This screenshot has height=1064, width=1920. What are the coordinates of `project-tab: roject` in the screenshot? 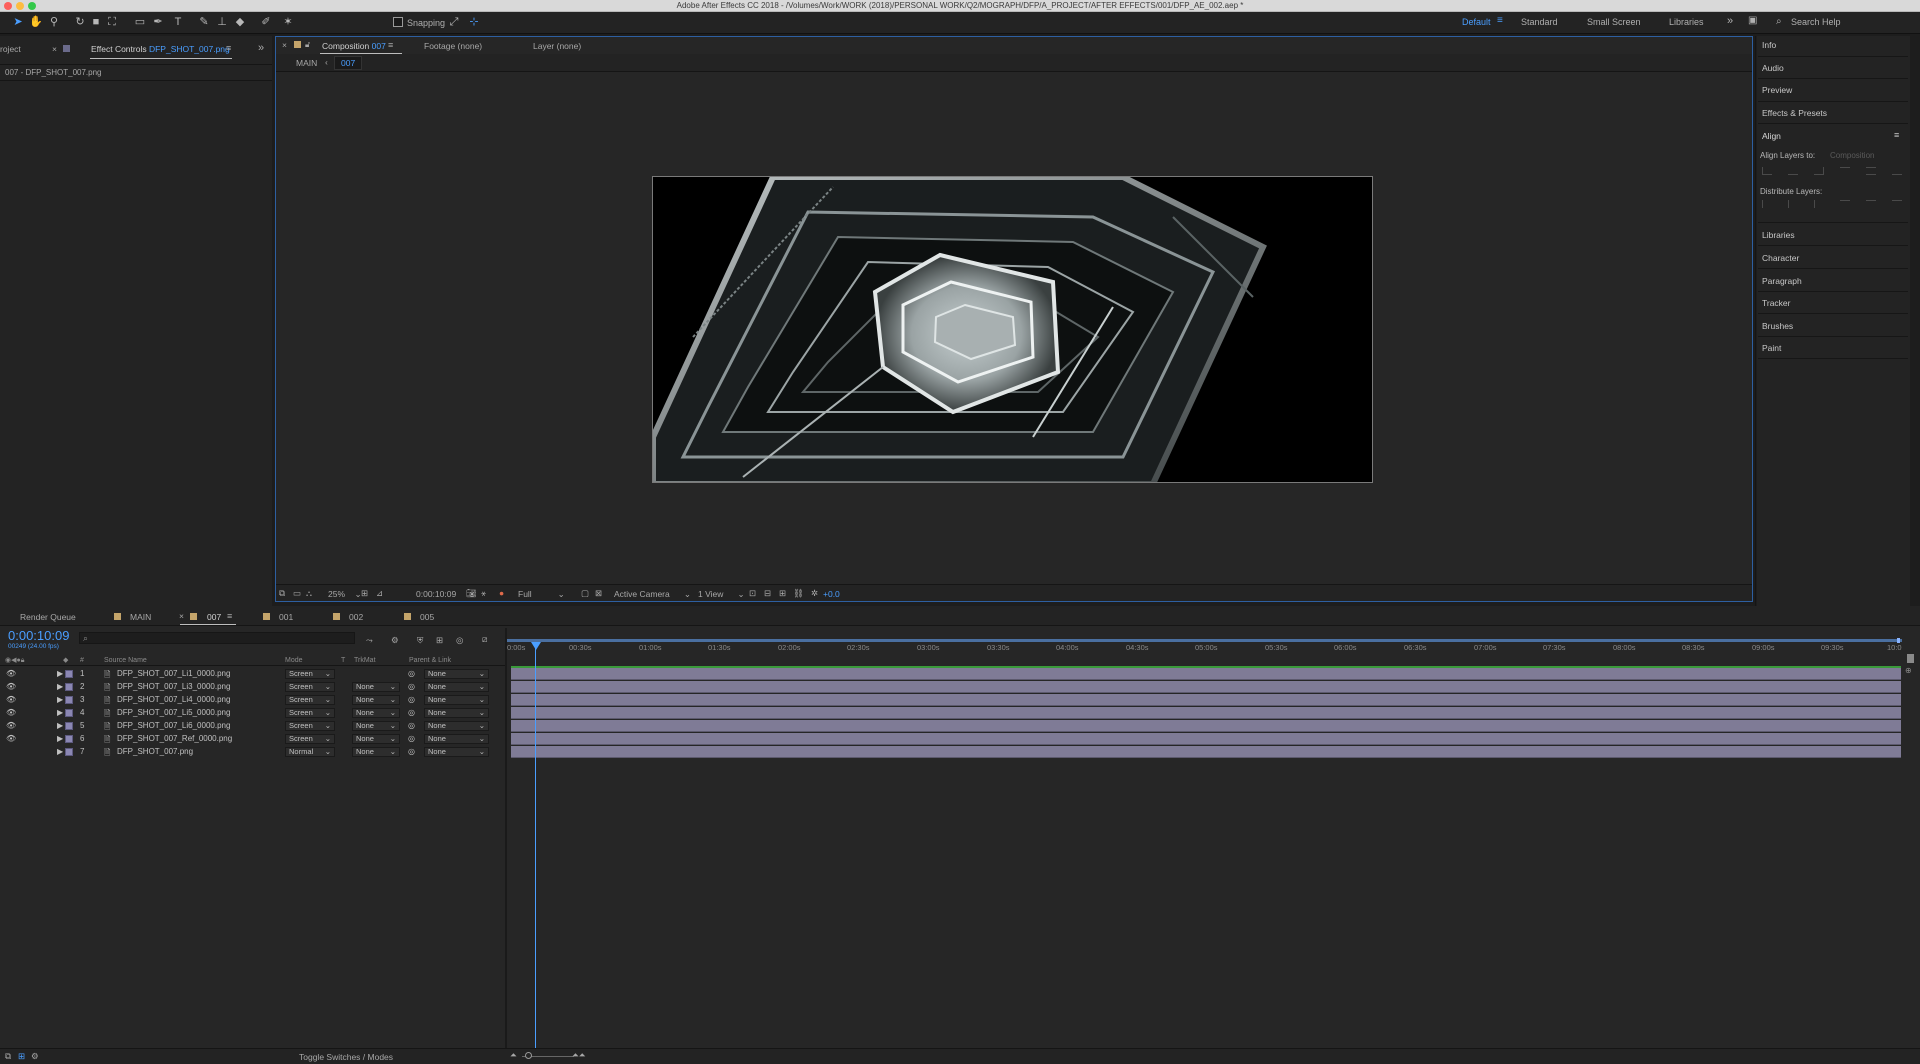 It's located at (10, 49).